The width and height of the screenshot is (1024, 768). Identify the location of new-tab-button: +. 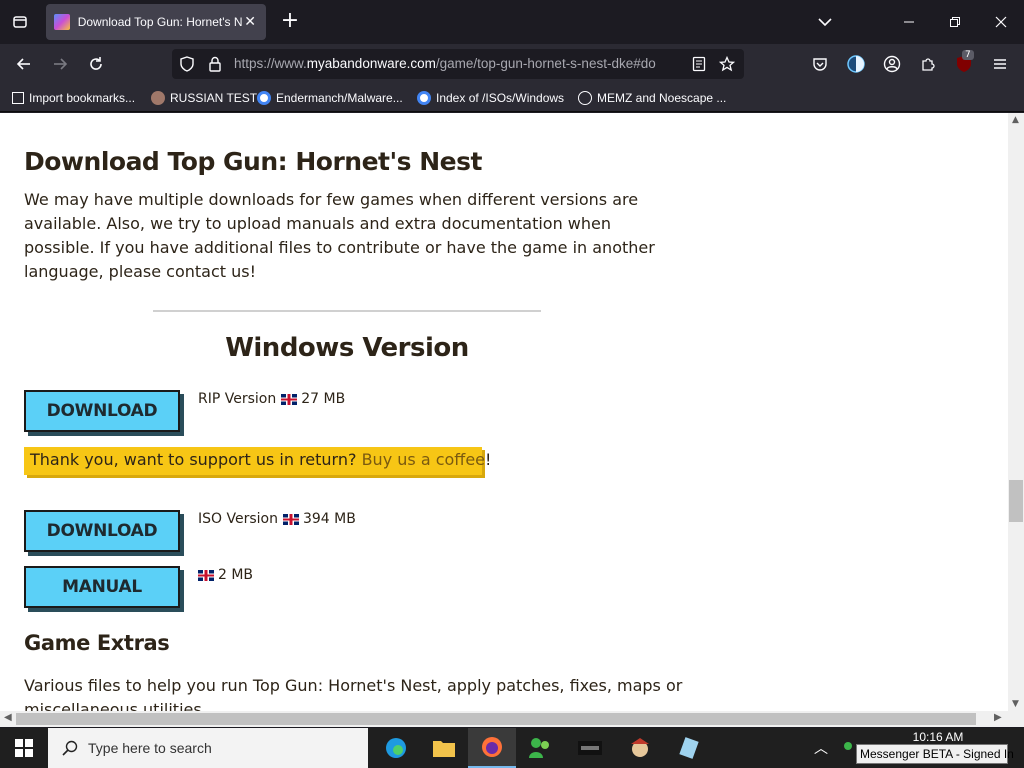
(290, 22).